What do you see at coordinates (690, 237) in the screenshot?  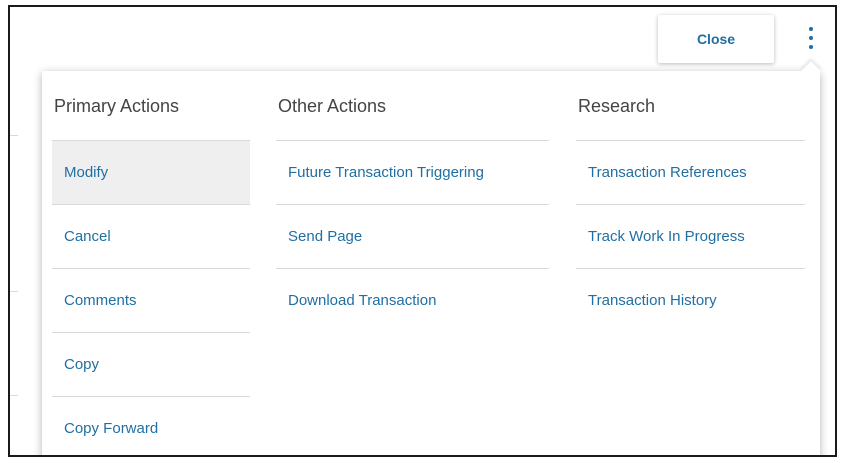 I see `menu-item-track-work-in-progress: Track Work In Progress` at bounding box center [690, 237].